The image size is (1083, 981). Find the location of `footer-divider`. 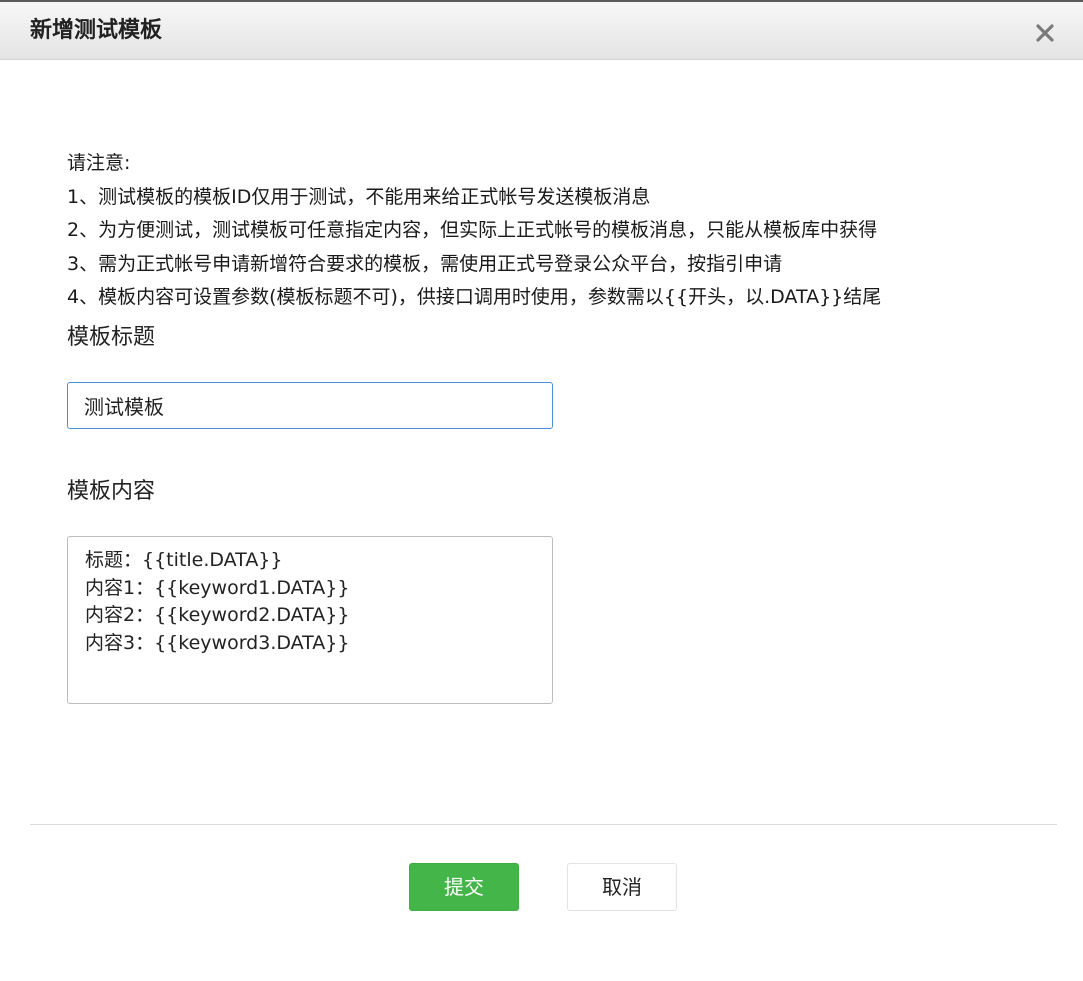

footer-divider is located at coordinates (543, 824).